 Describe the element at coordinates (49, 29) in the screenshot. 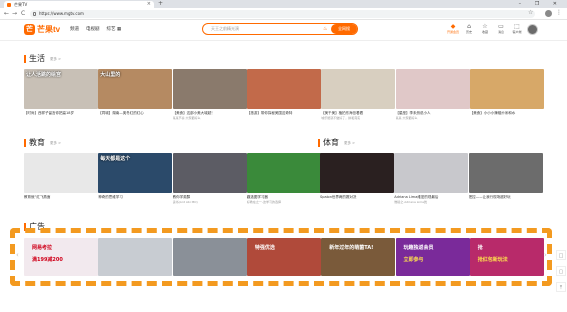

I see `logo-text: 芒果tv` at that location.